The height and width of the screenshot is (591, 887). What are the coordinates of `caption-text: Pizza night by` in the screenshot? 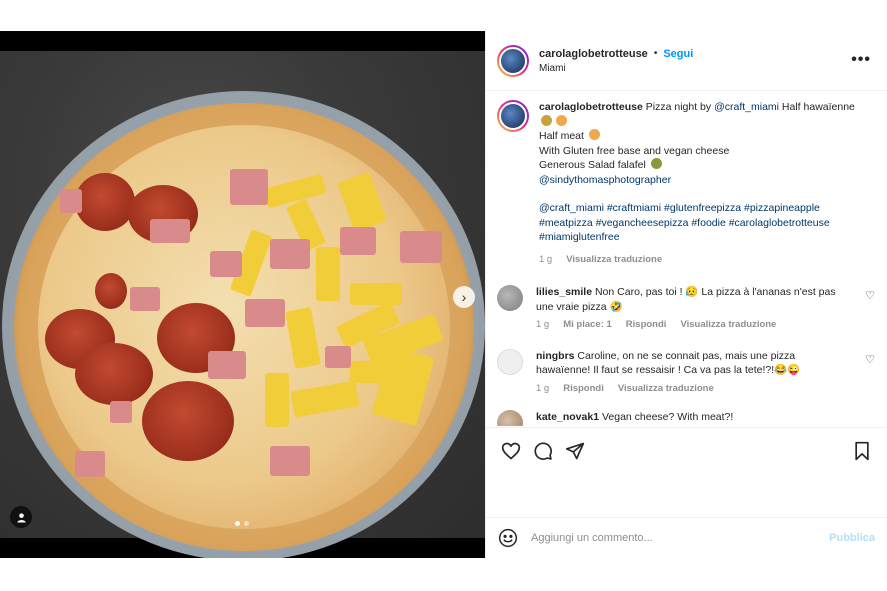 It's located at (678, 107).